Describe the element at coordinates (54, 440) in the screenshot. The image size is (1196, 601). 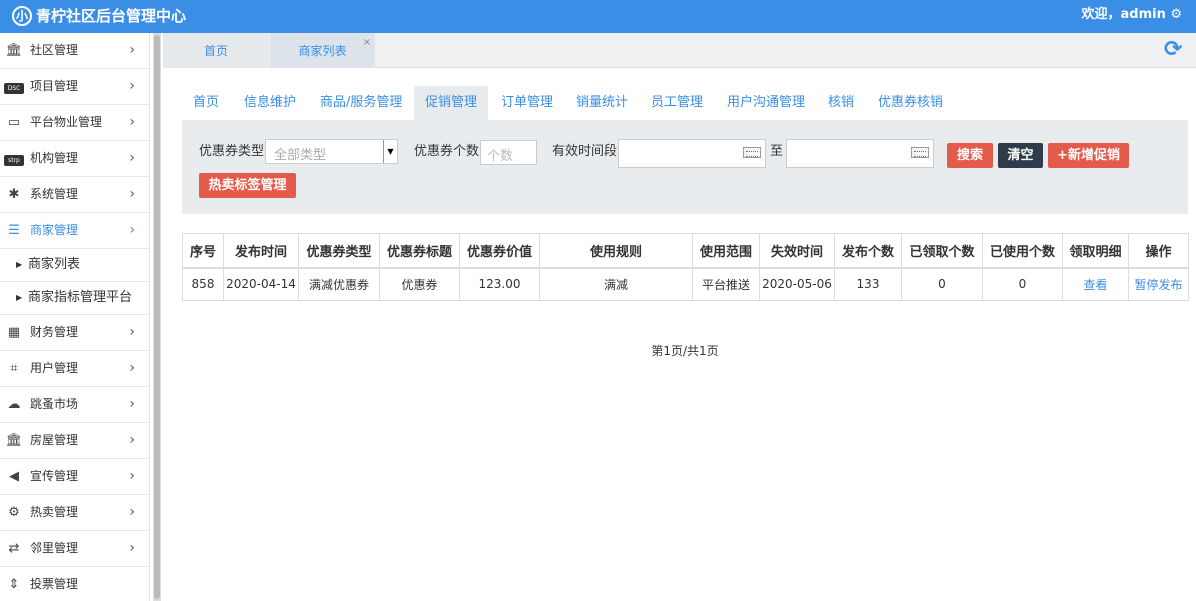
I see `sidebar-item-label: 房屋管理` at that location.